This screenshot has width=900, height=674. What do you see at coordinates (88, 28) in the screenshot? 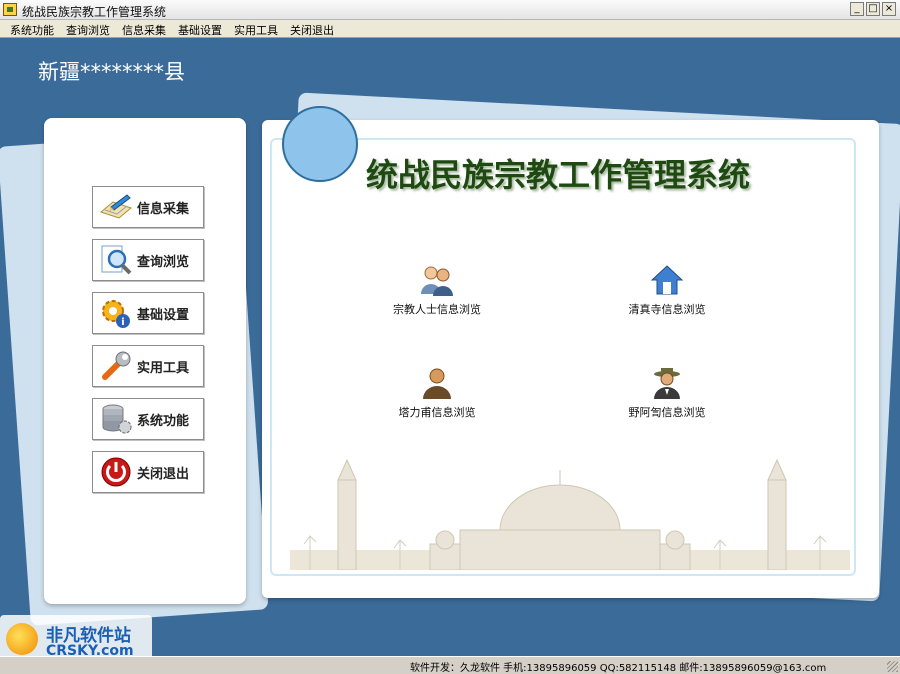
I see `menu-query: 查询浏览` at bounding box center [88, 28].